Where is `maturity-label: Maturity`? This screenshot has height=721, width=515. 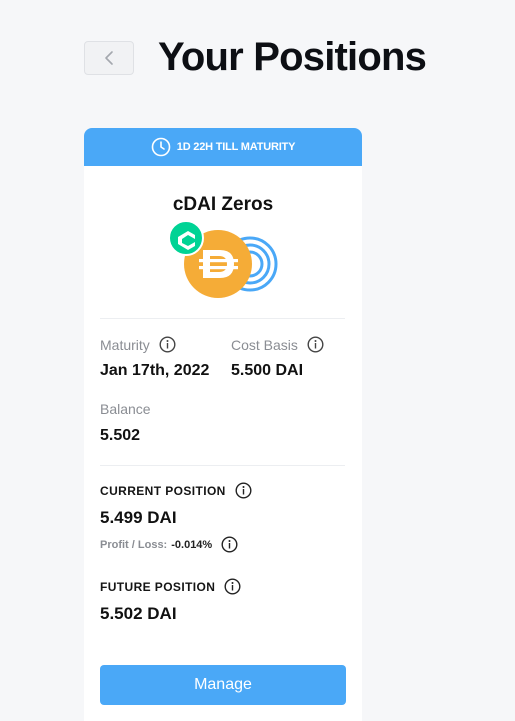 maturity-label: Maturity is located at coordinates (125, 344).